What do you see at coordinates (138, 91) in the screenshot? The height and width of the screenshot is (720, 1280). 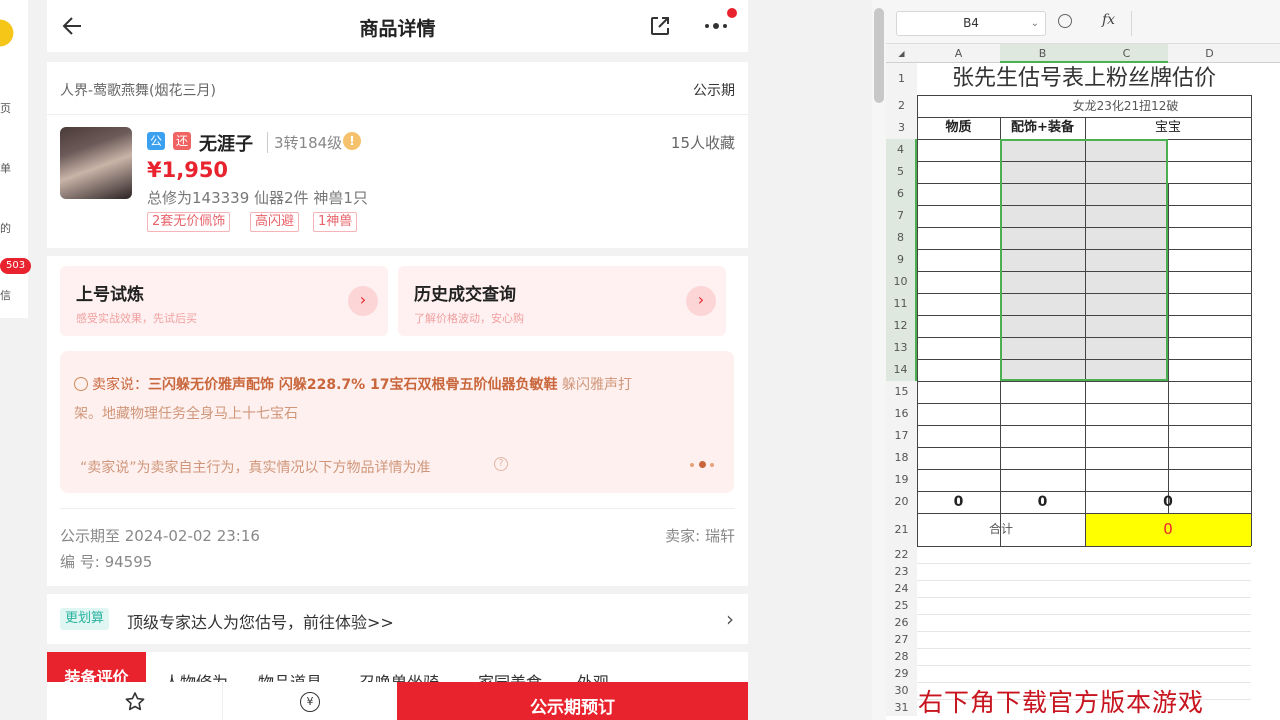 I see `game-server: 人界-莺歌燕舞(烟花三月)` at bounding box center [138, 91].